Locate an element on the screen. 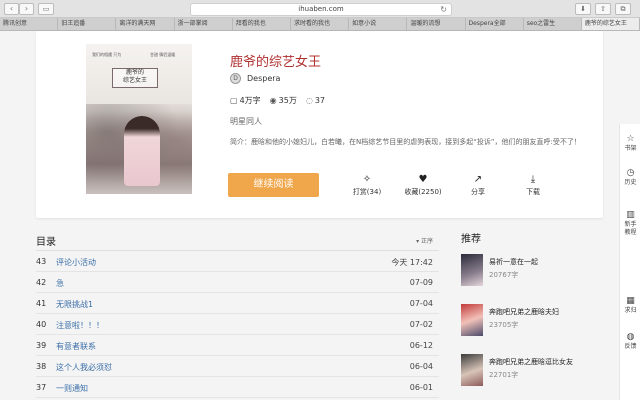  browser-tab: 离洋的满天网 is located at coordinates (145, 24).